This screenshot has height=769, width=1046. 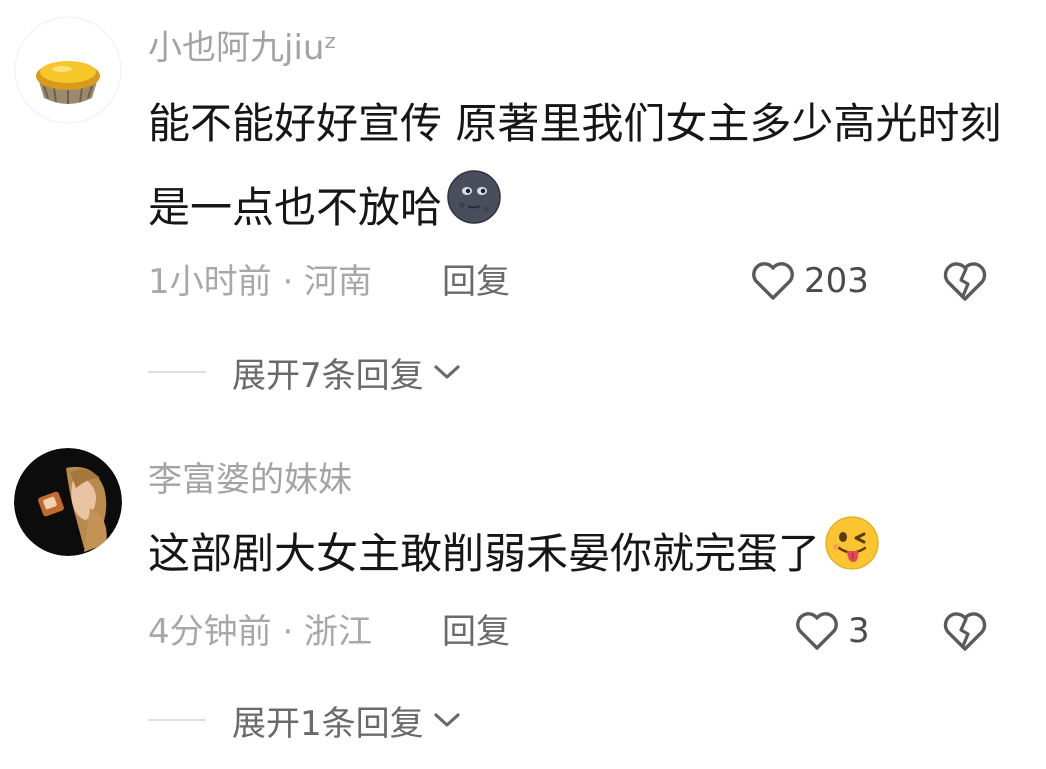 I want to click on like-button: 203, so click(x=809, y=281).